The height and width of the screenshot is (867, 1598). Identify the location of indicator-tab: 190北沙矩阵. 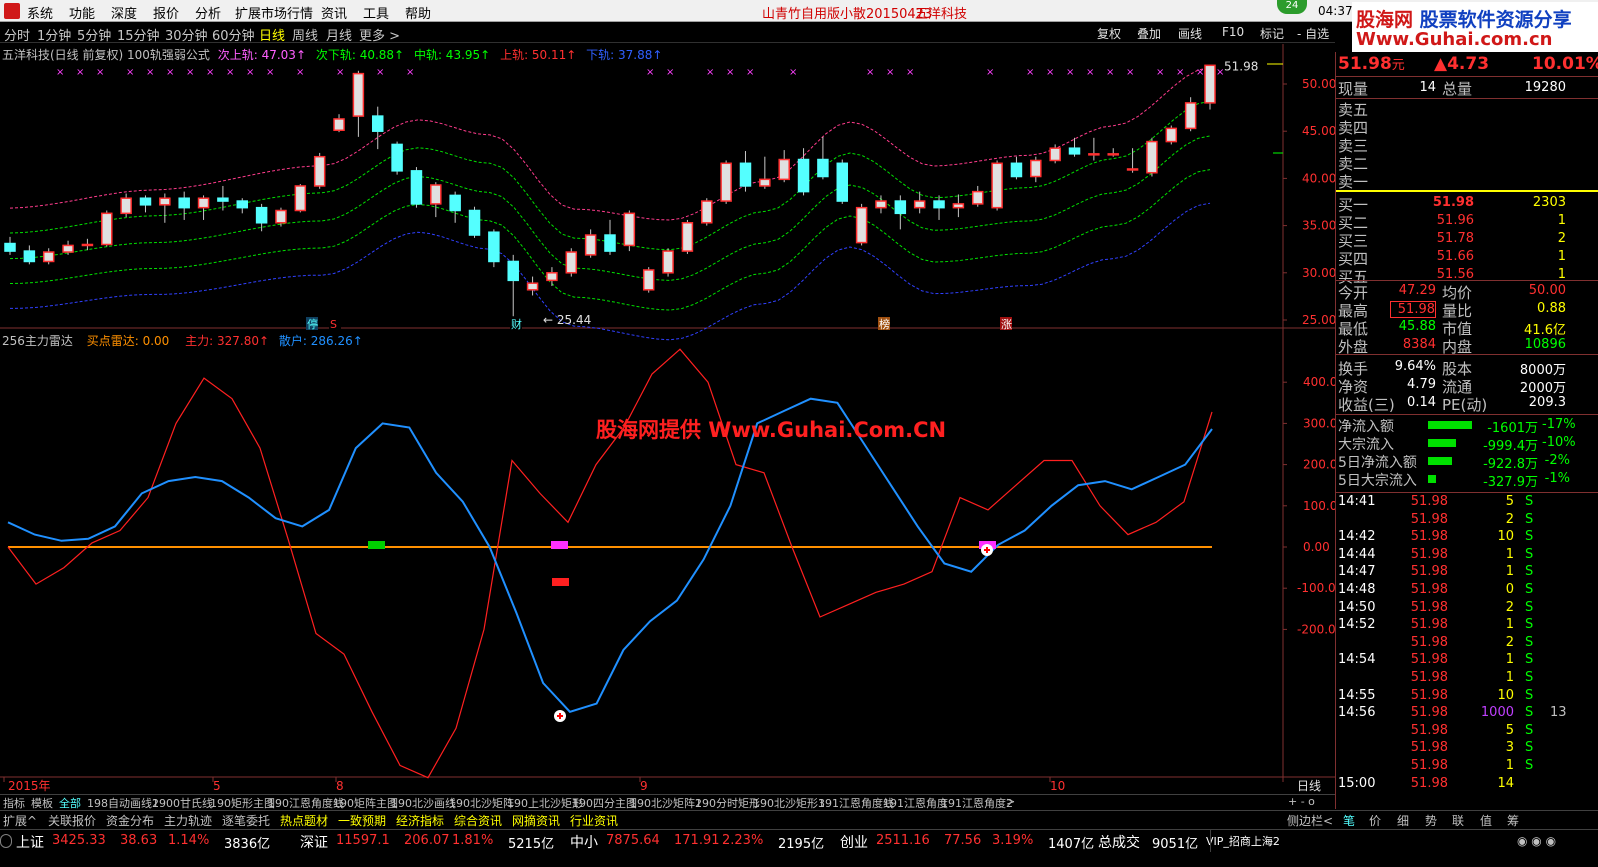
(481, 803).